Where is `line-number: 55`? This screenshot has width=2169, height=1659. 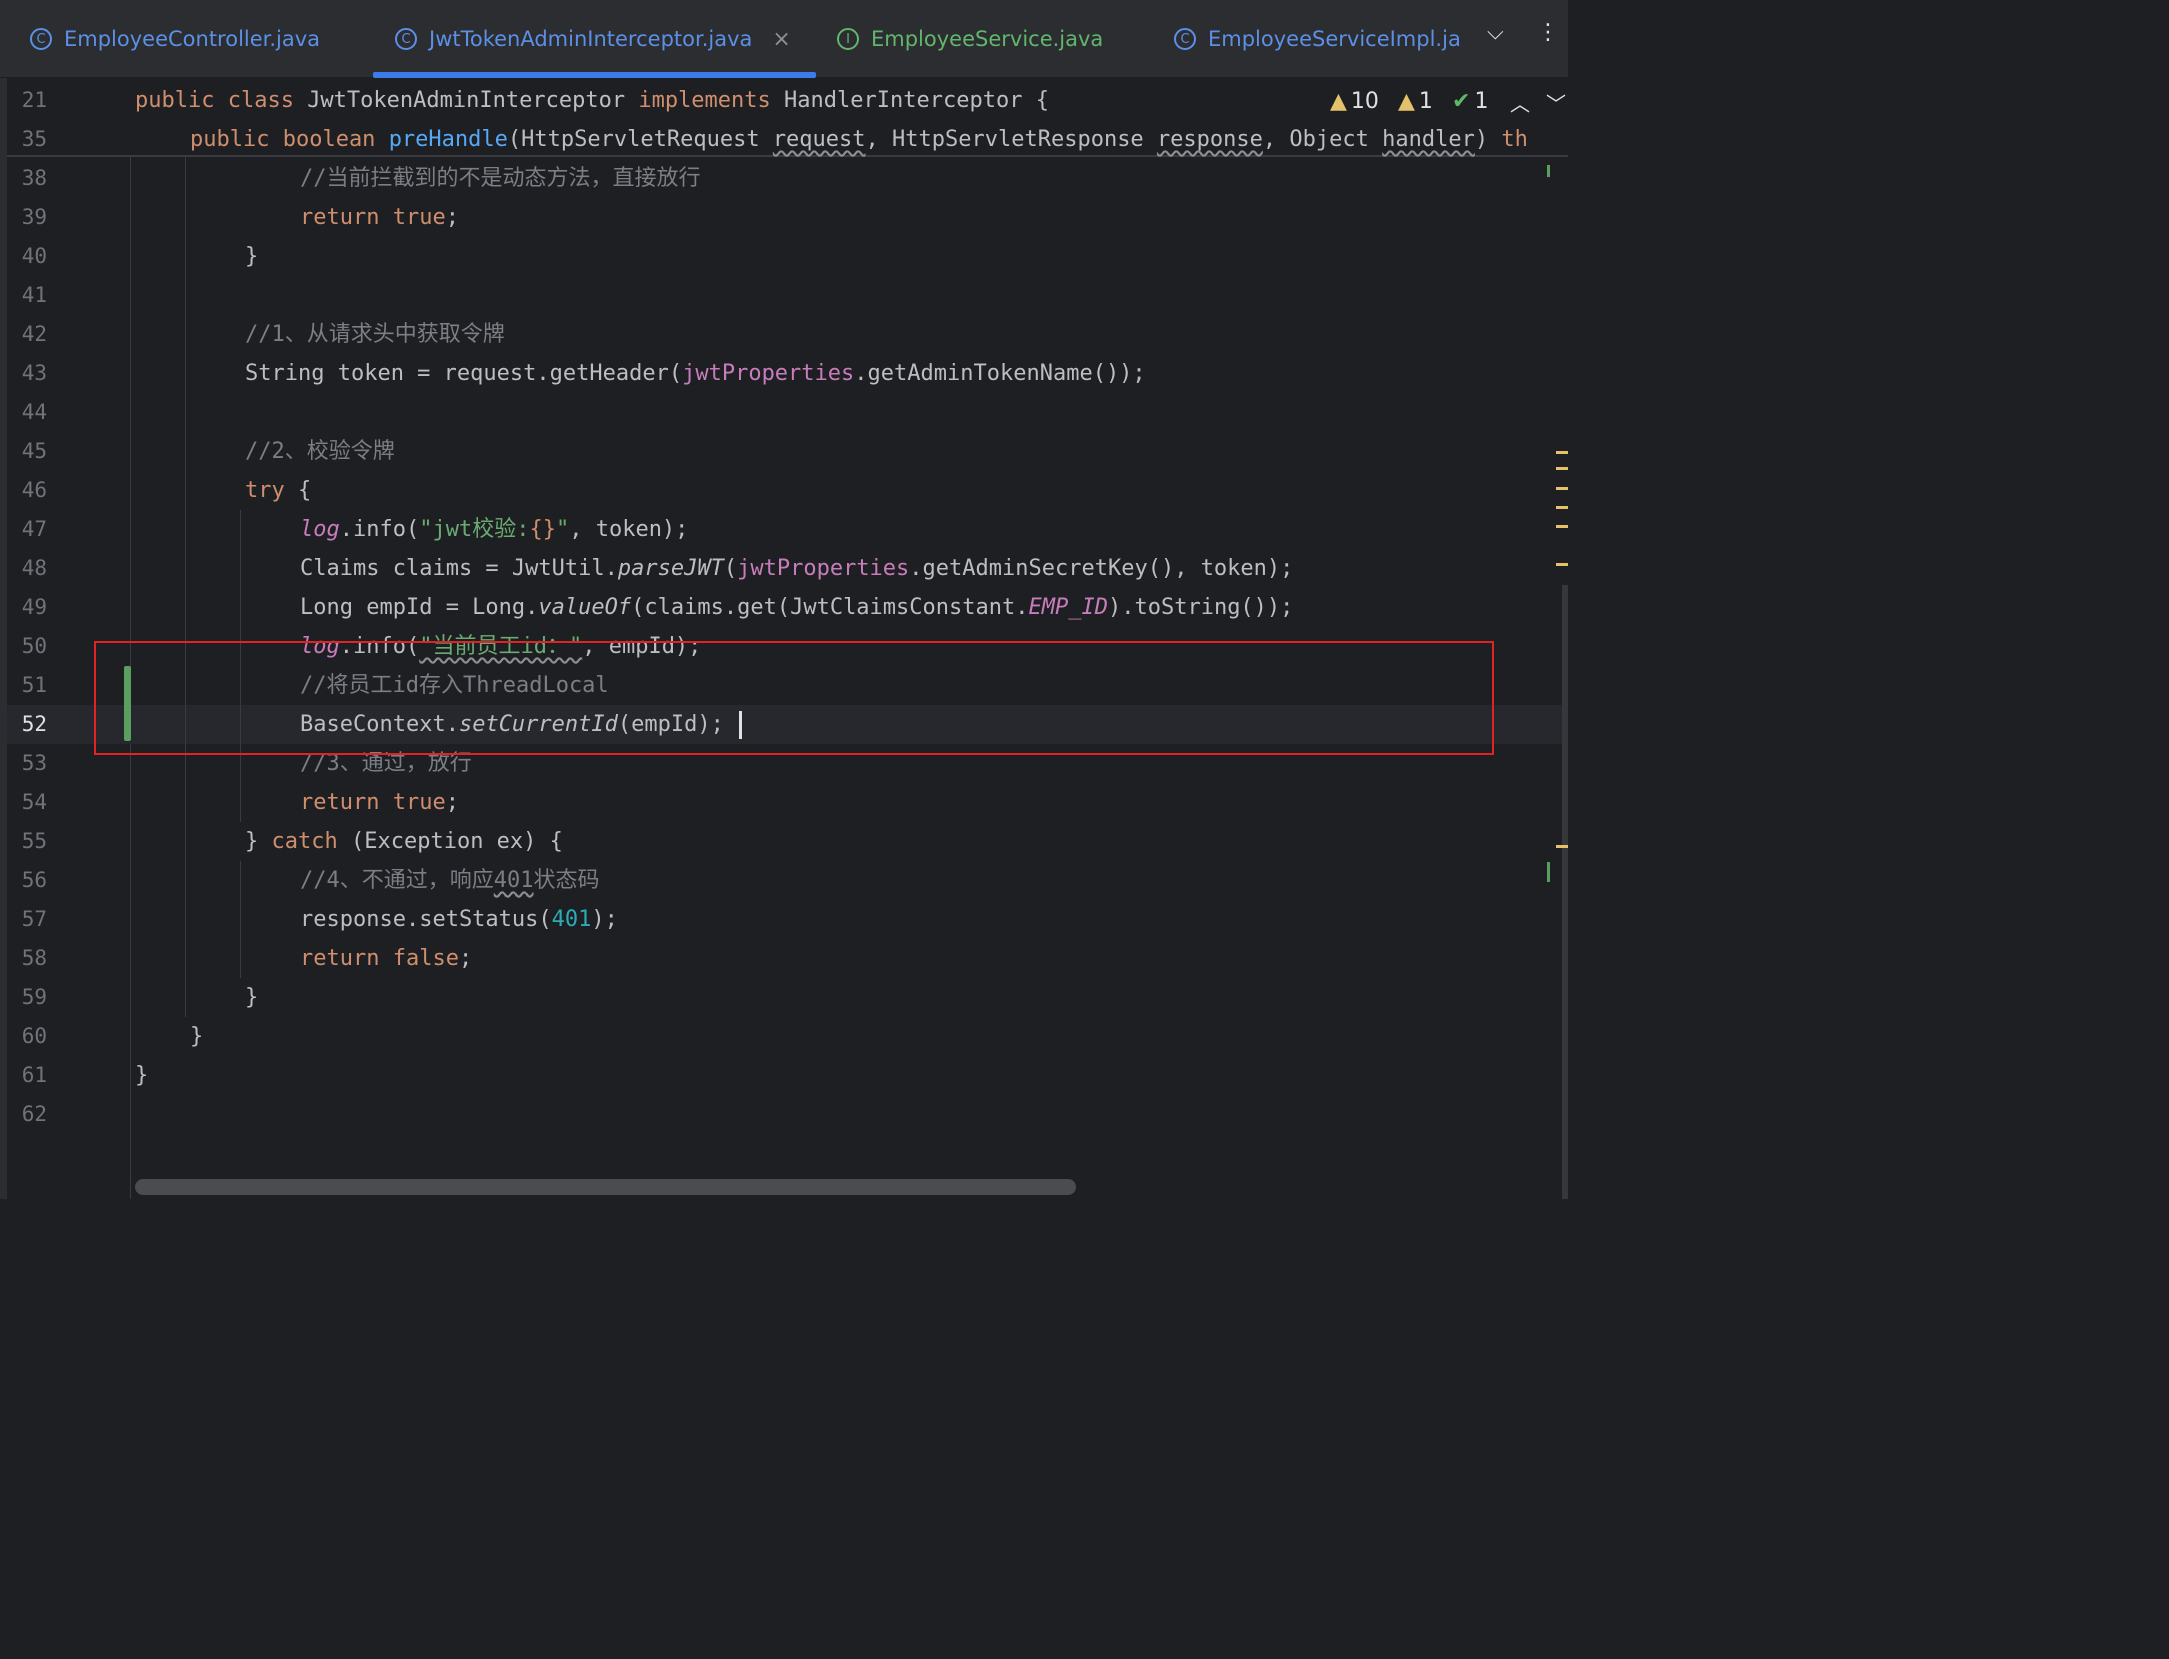 line-number: 55 is located at coordinates (34, 841).